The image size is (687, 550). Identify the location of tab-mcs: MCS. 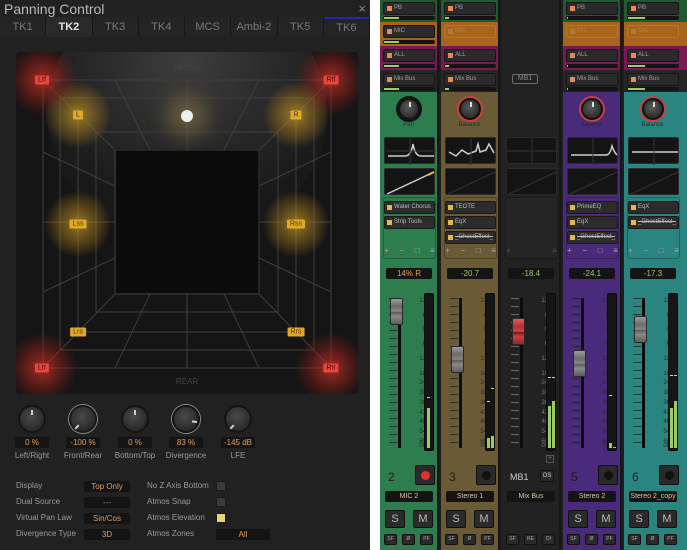
(208, 27).